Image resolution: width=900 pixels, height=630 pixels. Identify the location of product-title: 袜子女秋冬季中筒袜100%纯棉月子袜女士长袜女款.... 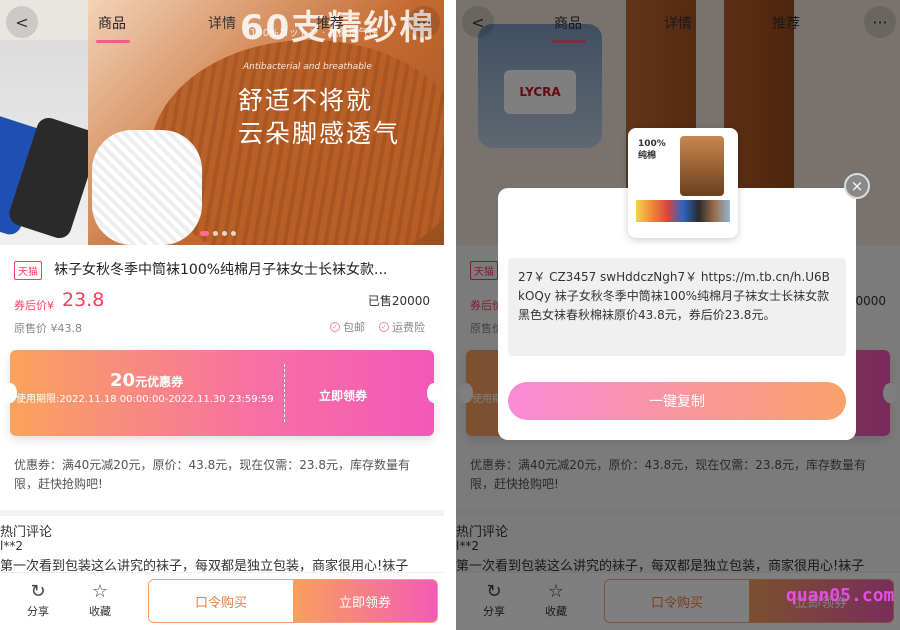
(221, 270).